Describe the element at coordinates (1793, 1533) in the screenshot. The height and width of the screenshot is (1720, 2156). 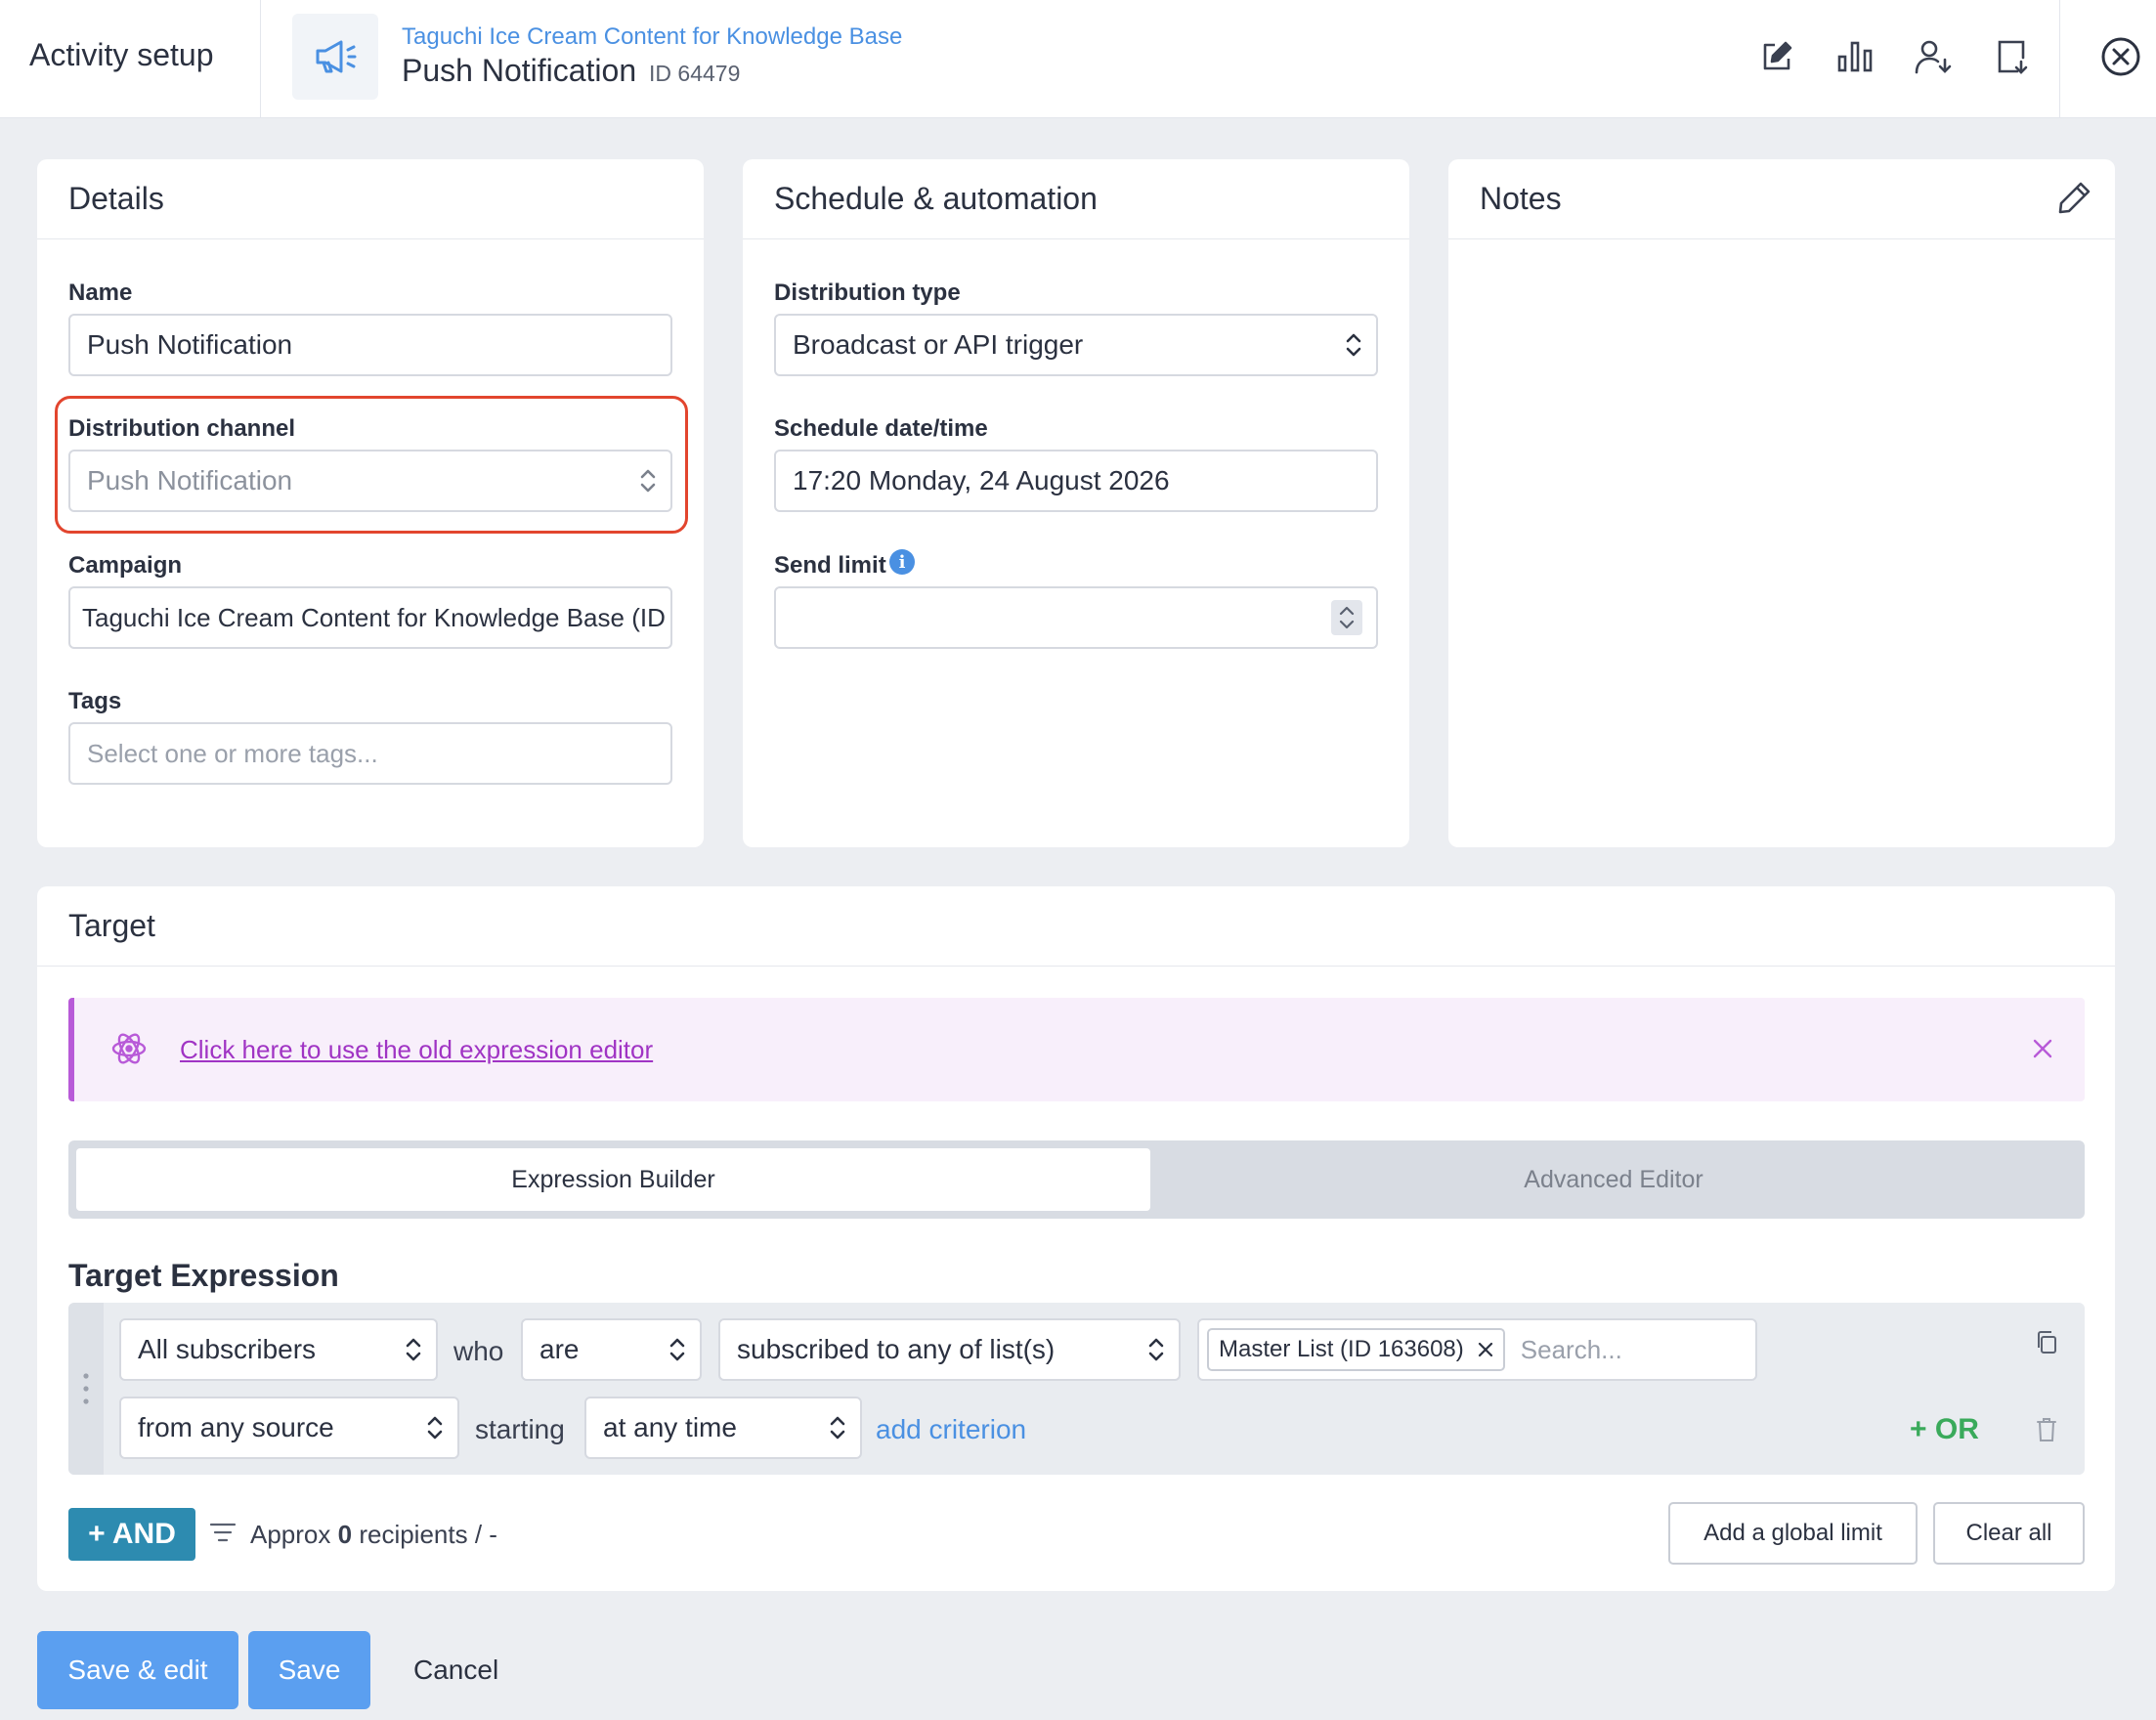
I see `add-global-limit-button: Add a global limit` at that location.